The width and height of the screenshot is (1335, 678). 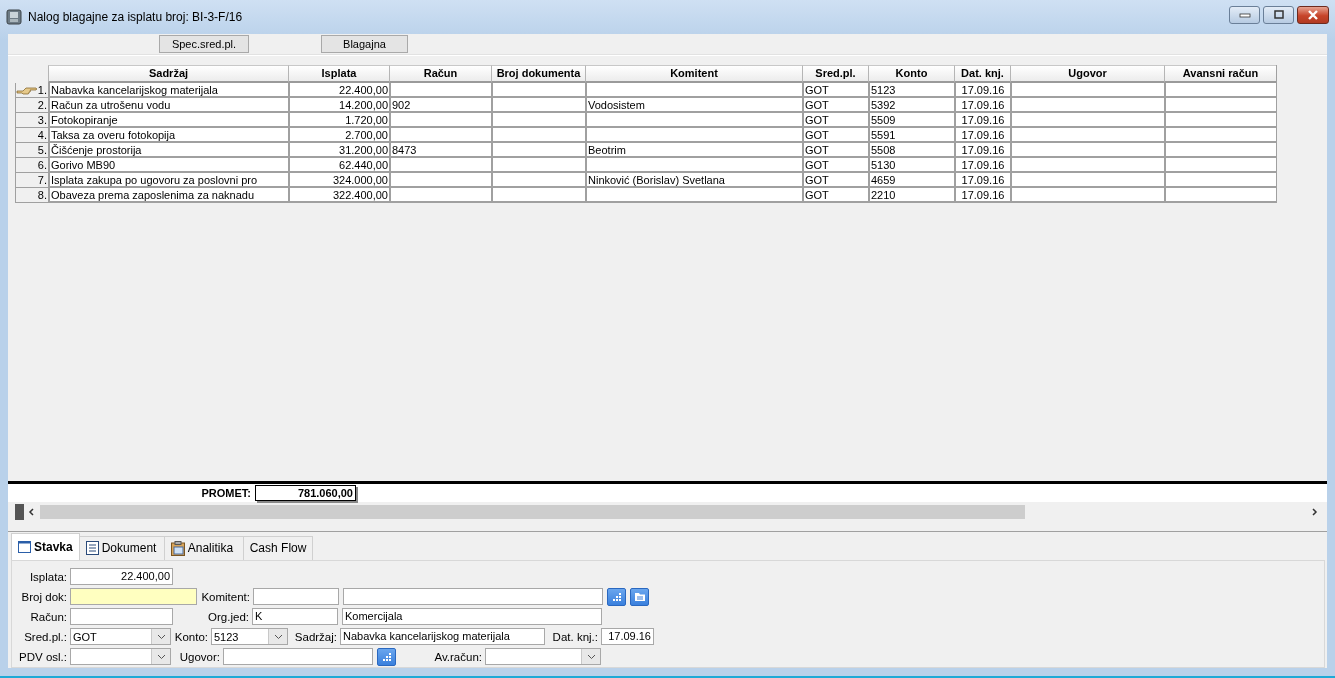 What do you see at coordinates (45, 546) in the screenshot?
I see `tab: Stavka` at bounding box center [45, 546].